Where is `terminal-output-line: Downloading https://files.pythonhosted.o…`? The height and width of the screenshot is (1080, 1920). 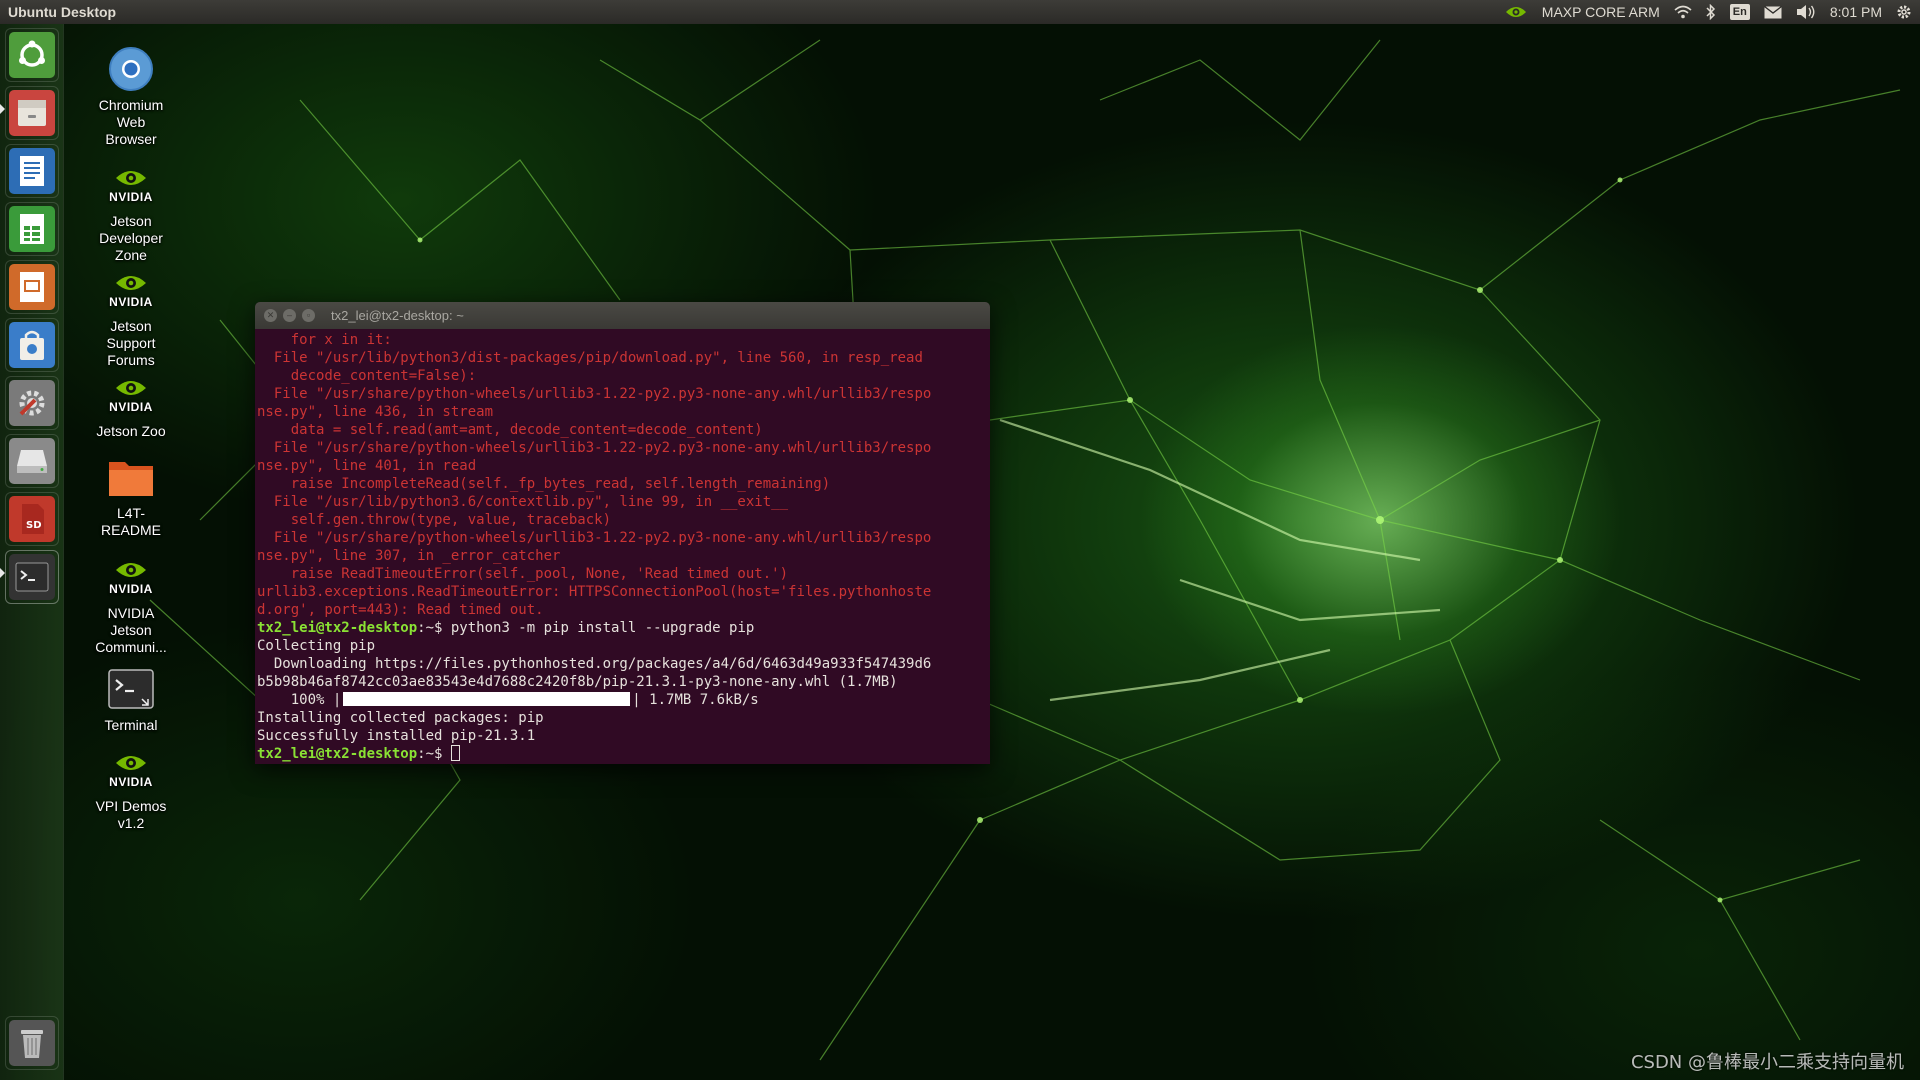
terminal-output-line: Downloading https://files.pythonhosted.o… is located at coordinates (594, 664).